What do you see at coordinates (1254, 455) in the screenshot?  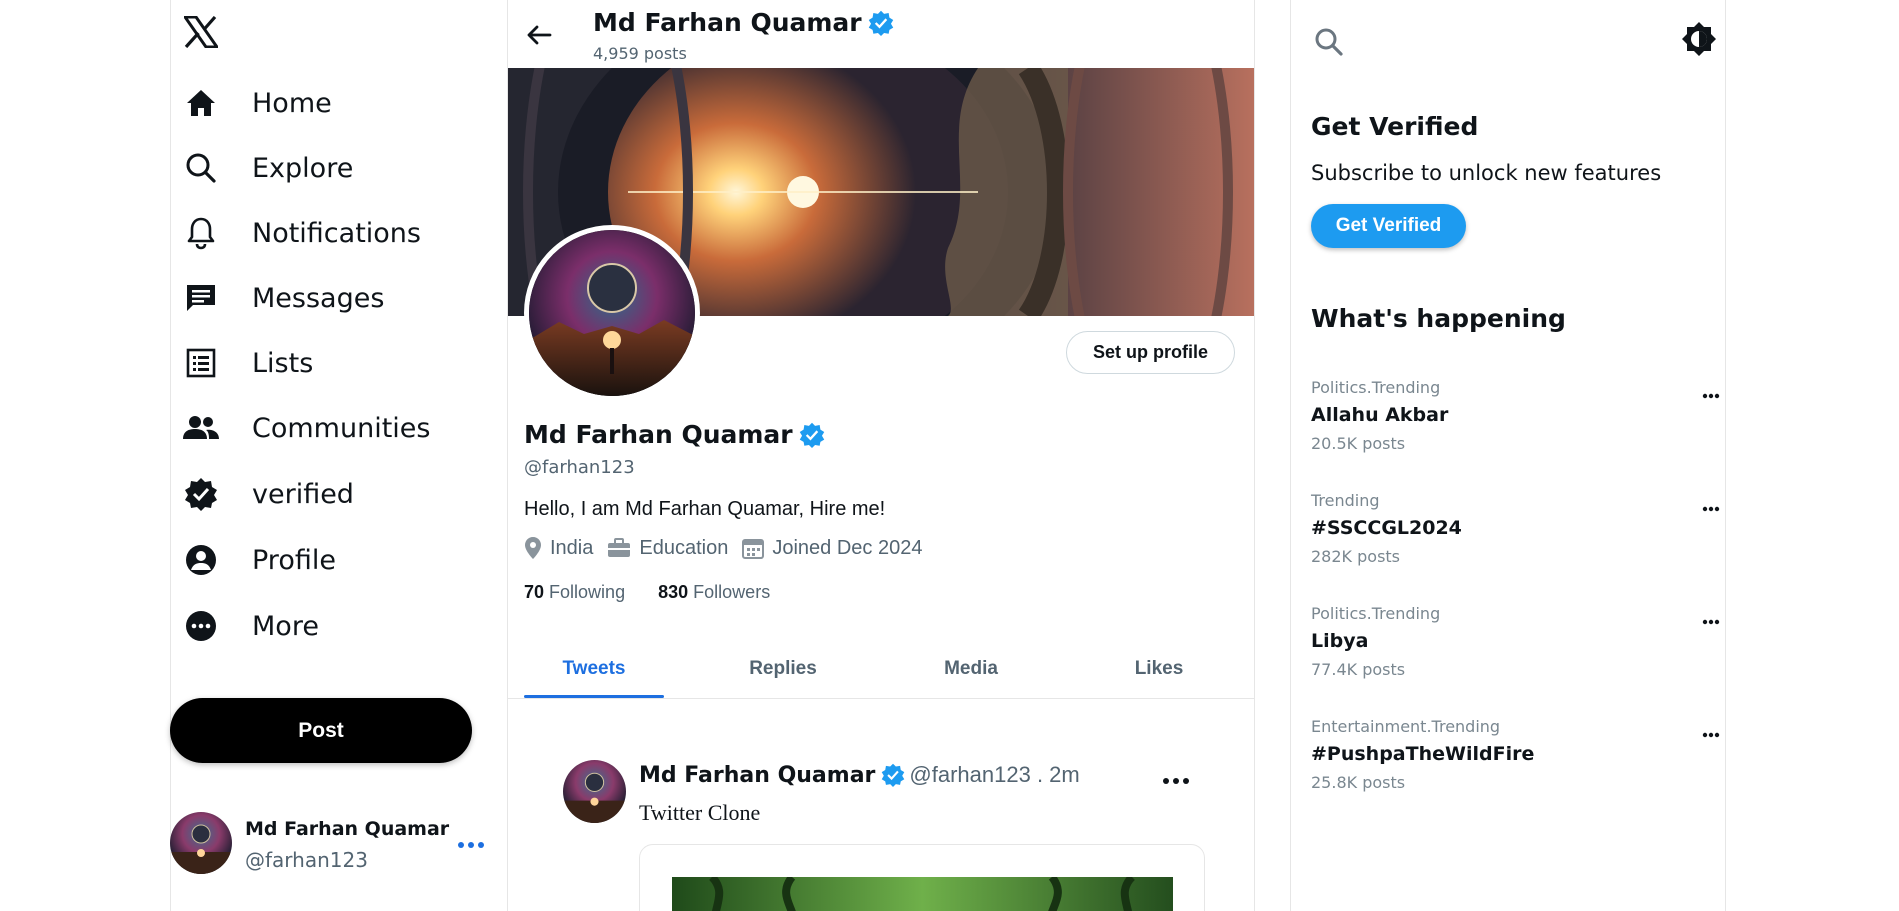 I see `main-right-border` at bounding box center [1254, 455].